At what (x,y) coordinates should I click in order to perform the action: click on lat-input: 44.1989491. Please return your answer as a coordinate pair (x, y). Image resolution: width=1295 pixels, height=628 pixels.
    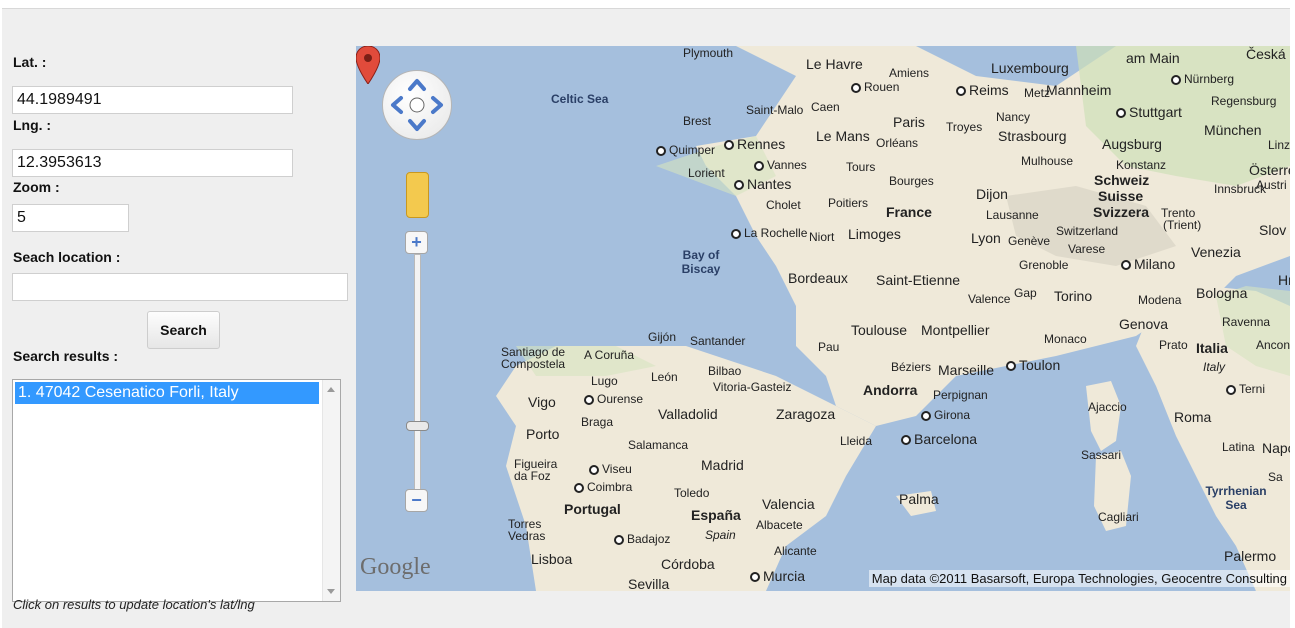
    Looking at the image, I should click on (152, 100).